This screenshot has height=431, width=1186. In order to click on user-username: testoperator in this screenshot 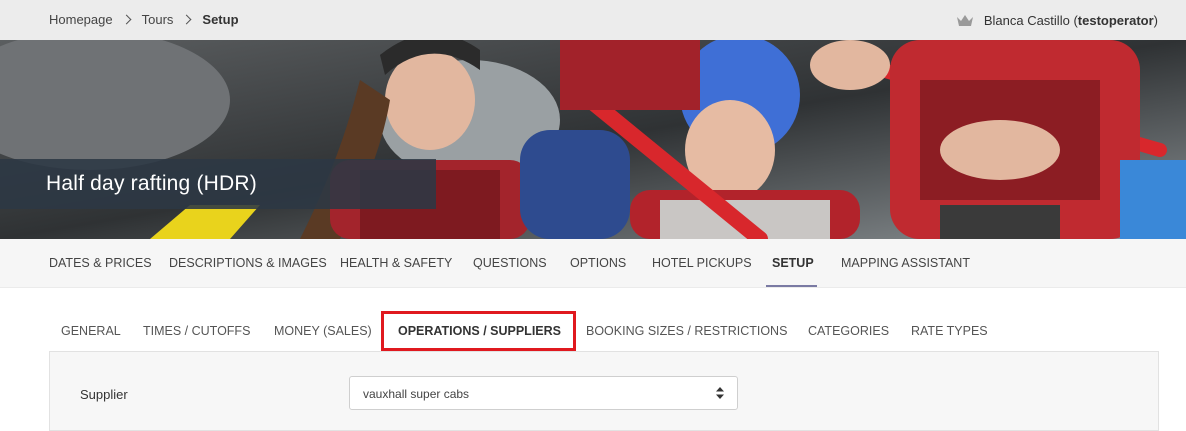, I will do `click(1115, 20)`.